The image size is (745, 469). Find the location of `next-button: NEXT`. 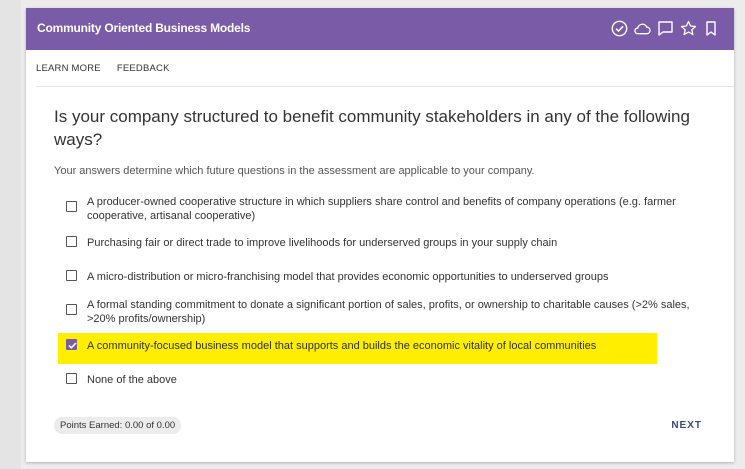

next-button: NEXT is located at coordinates (686, 425).